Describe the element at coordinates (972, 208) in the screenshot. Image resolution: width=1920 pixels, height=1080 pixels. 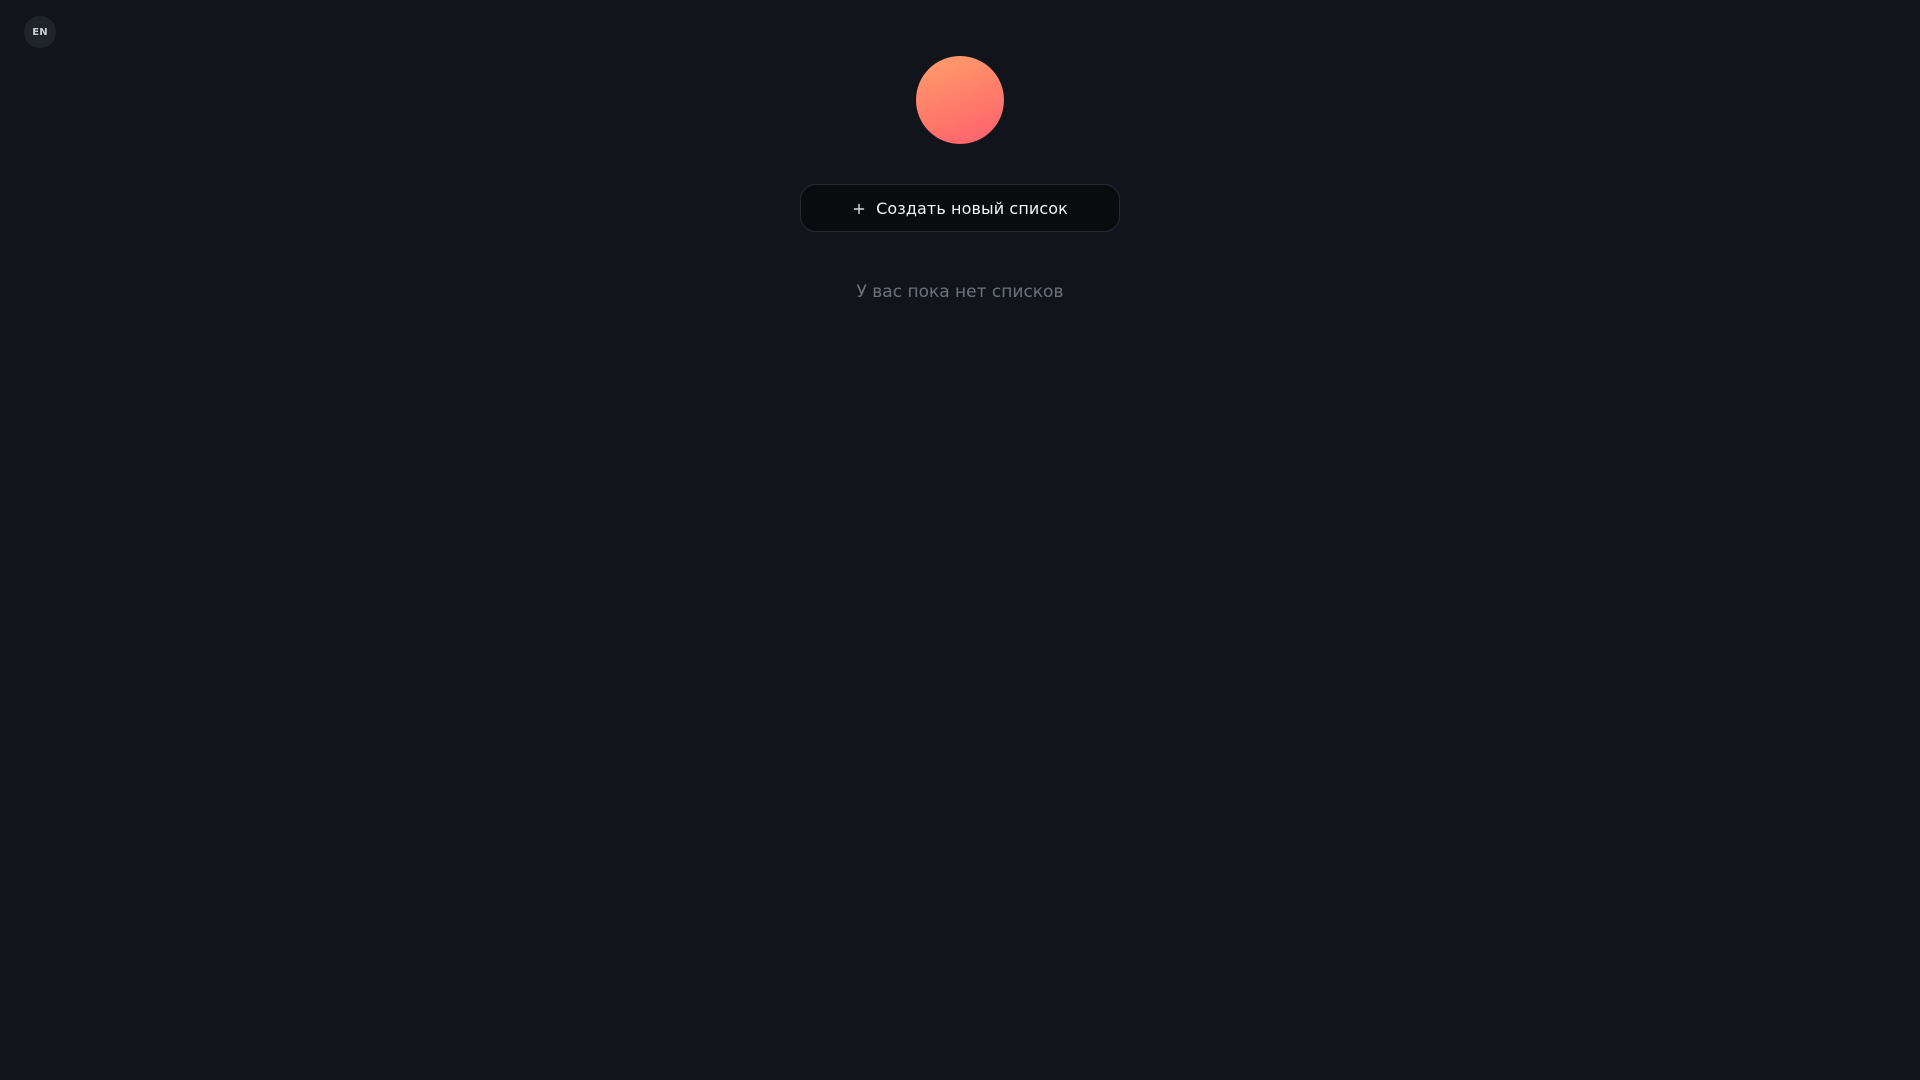
I see `create-list-label: Создать новый список` at that location.